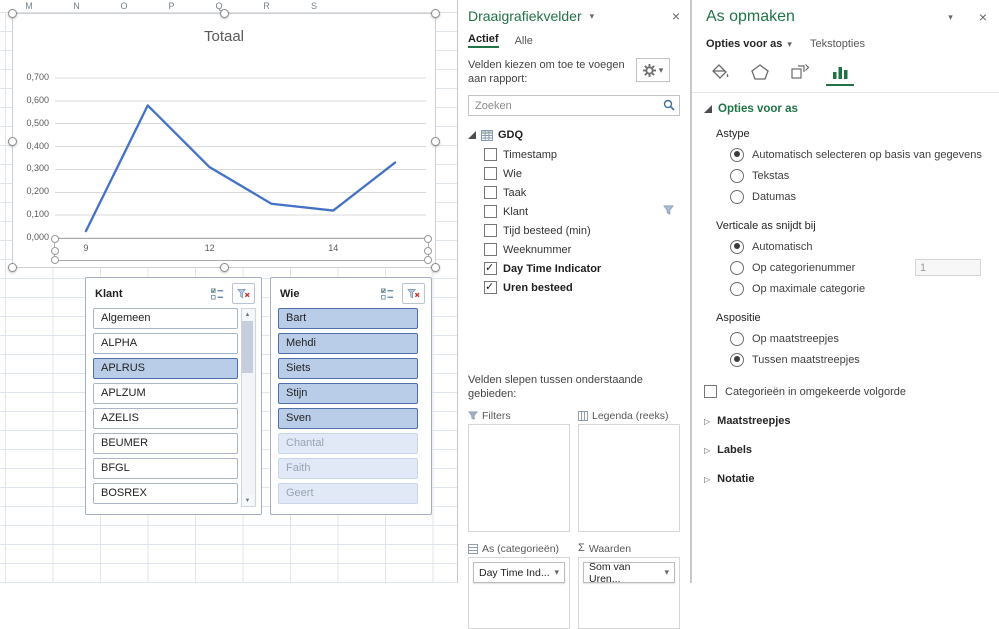  I want to click on expanded-triangle-icon, so click(472, 135).